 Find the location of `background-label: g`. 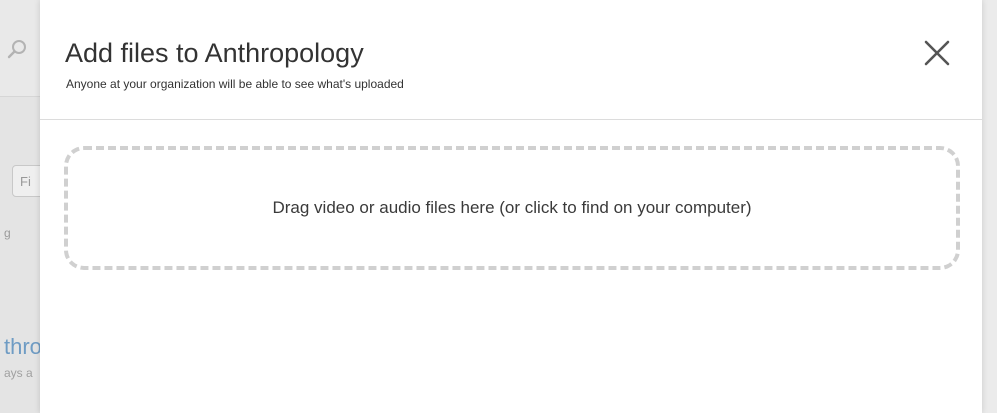

background-label: g is located at coordinates (7, 233).